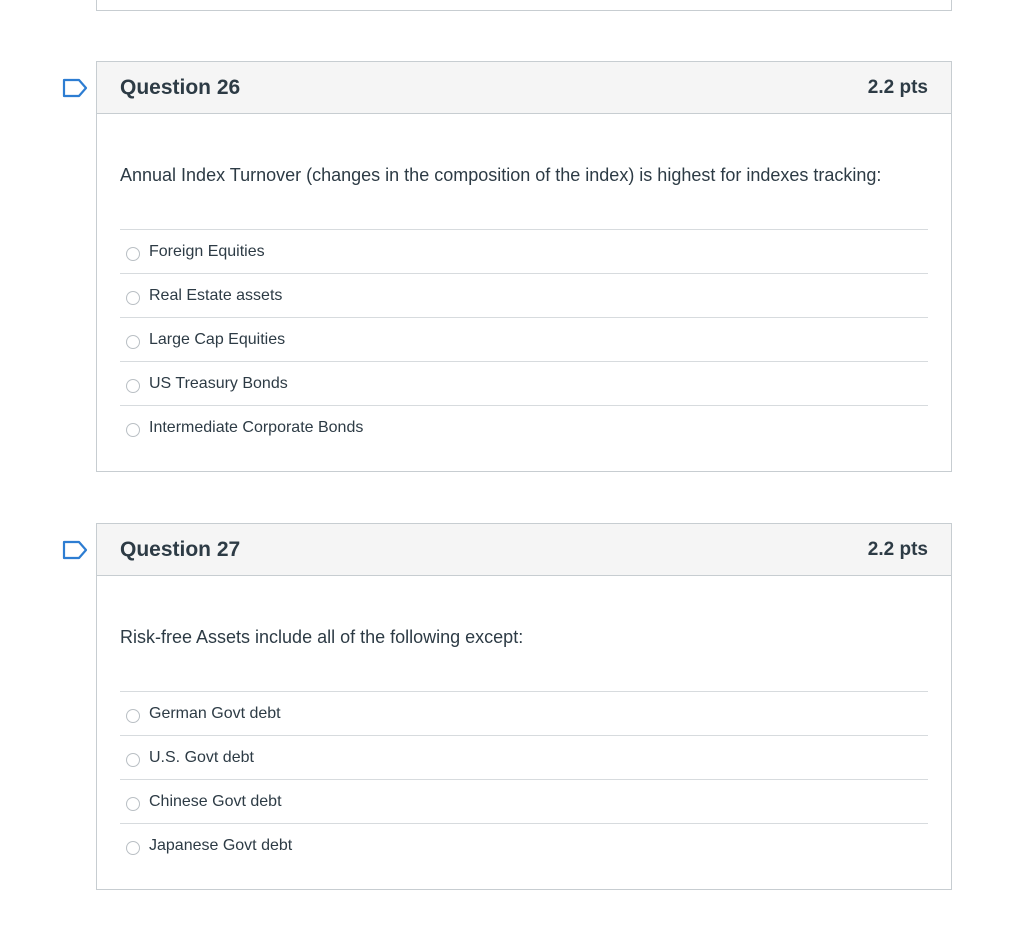 The width and height of the screenshot is (1024, 932). Describe the element at coordinates (217, 339) in the screenshot. I see `answer-label: Large Cap Equities` at that location.